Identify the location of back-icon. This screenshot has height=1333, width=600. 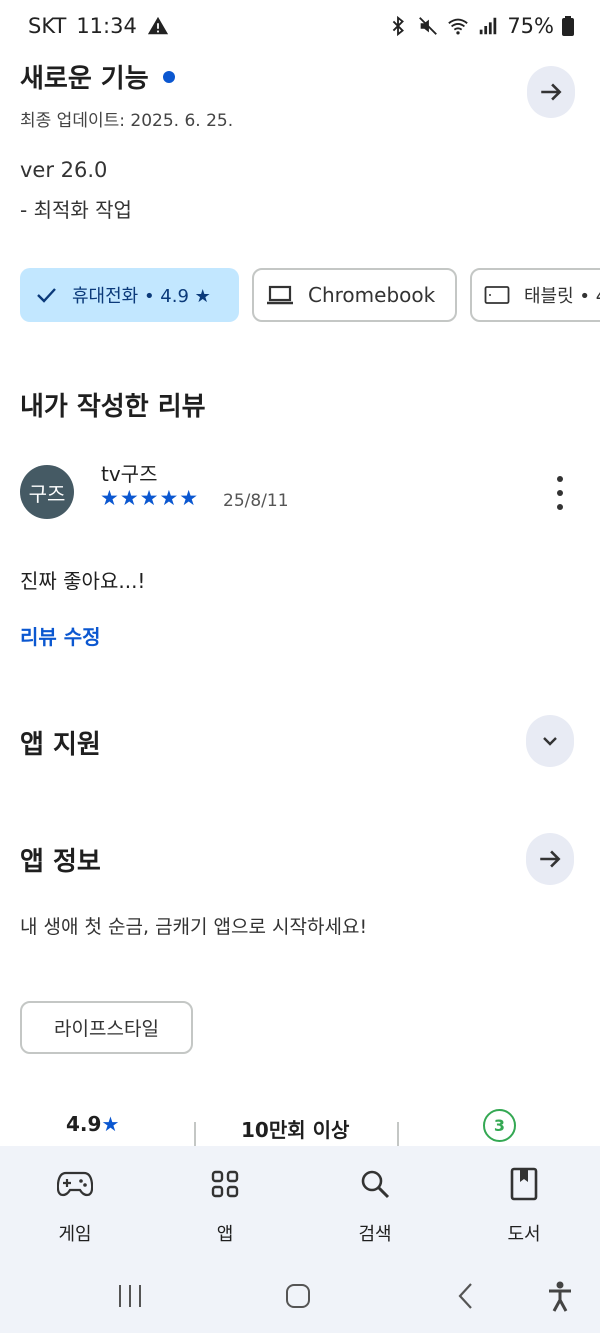
(465, 1296).